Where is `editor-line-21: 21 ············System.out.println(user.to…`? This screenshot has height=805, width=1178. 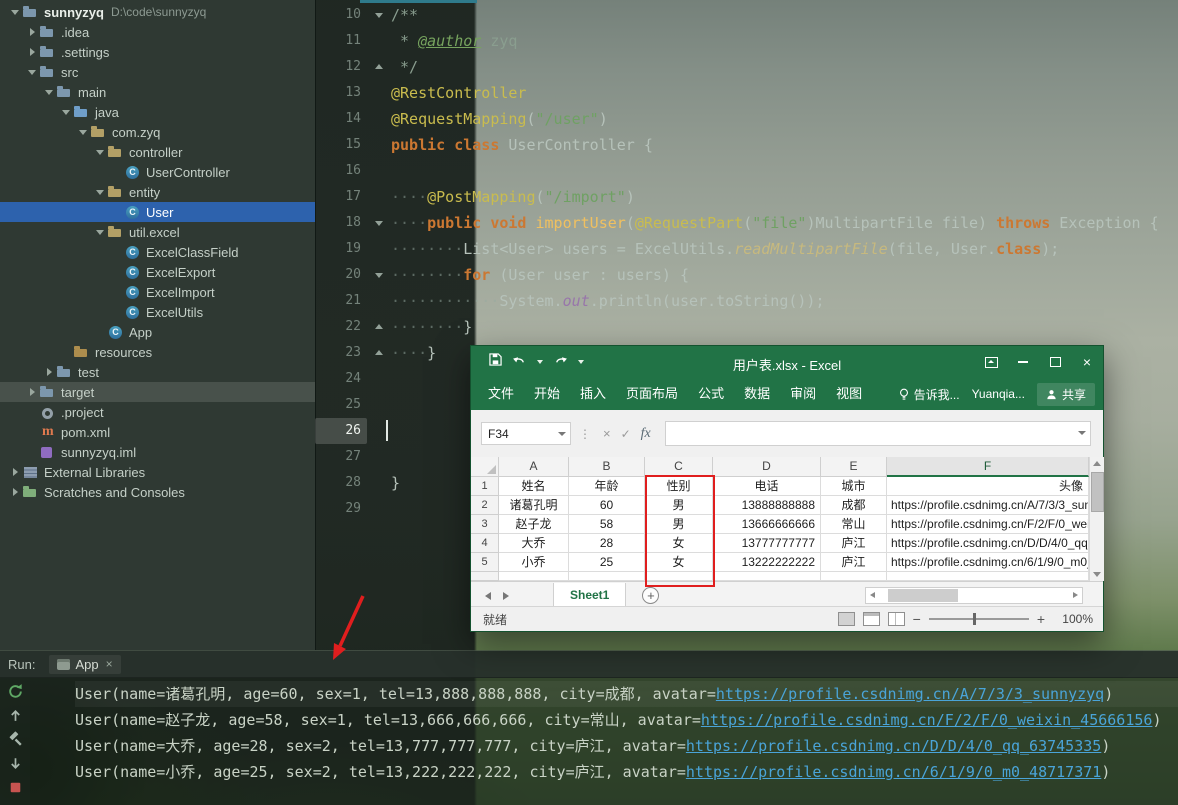
editor-line-21: 21 ············System.out.println(user.to… is located at coordinates (746, 301).